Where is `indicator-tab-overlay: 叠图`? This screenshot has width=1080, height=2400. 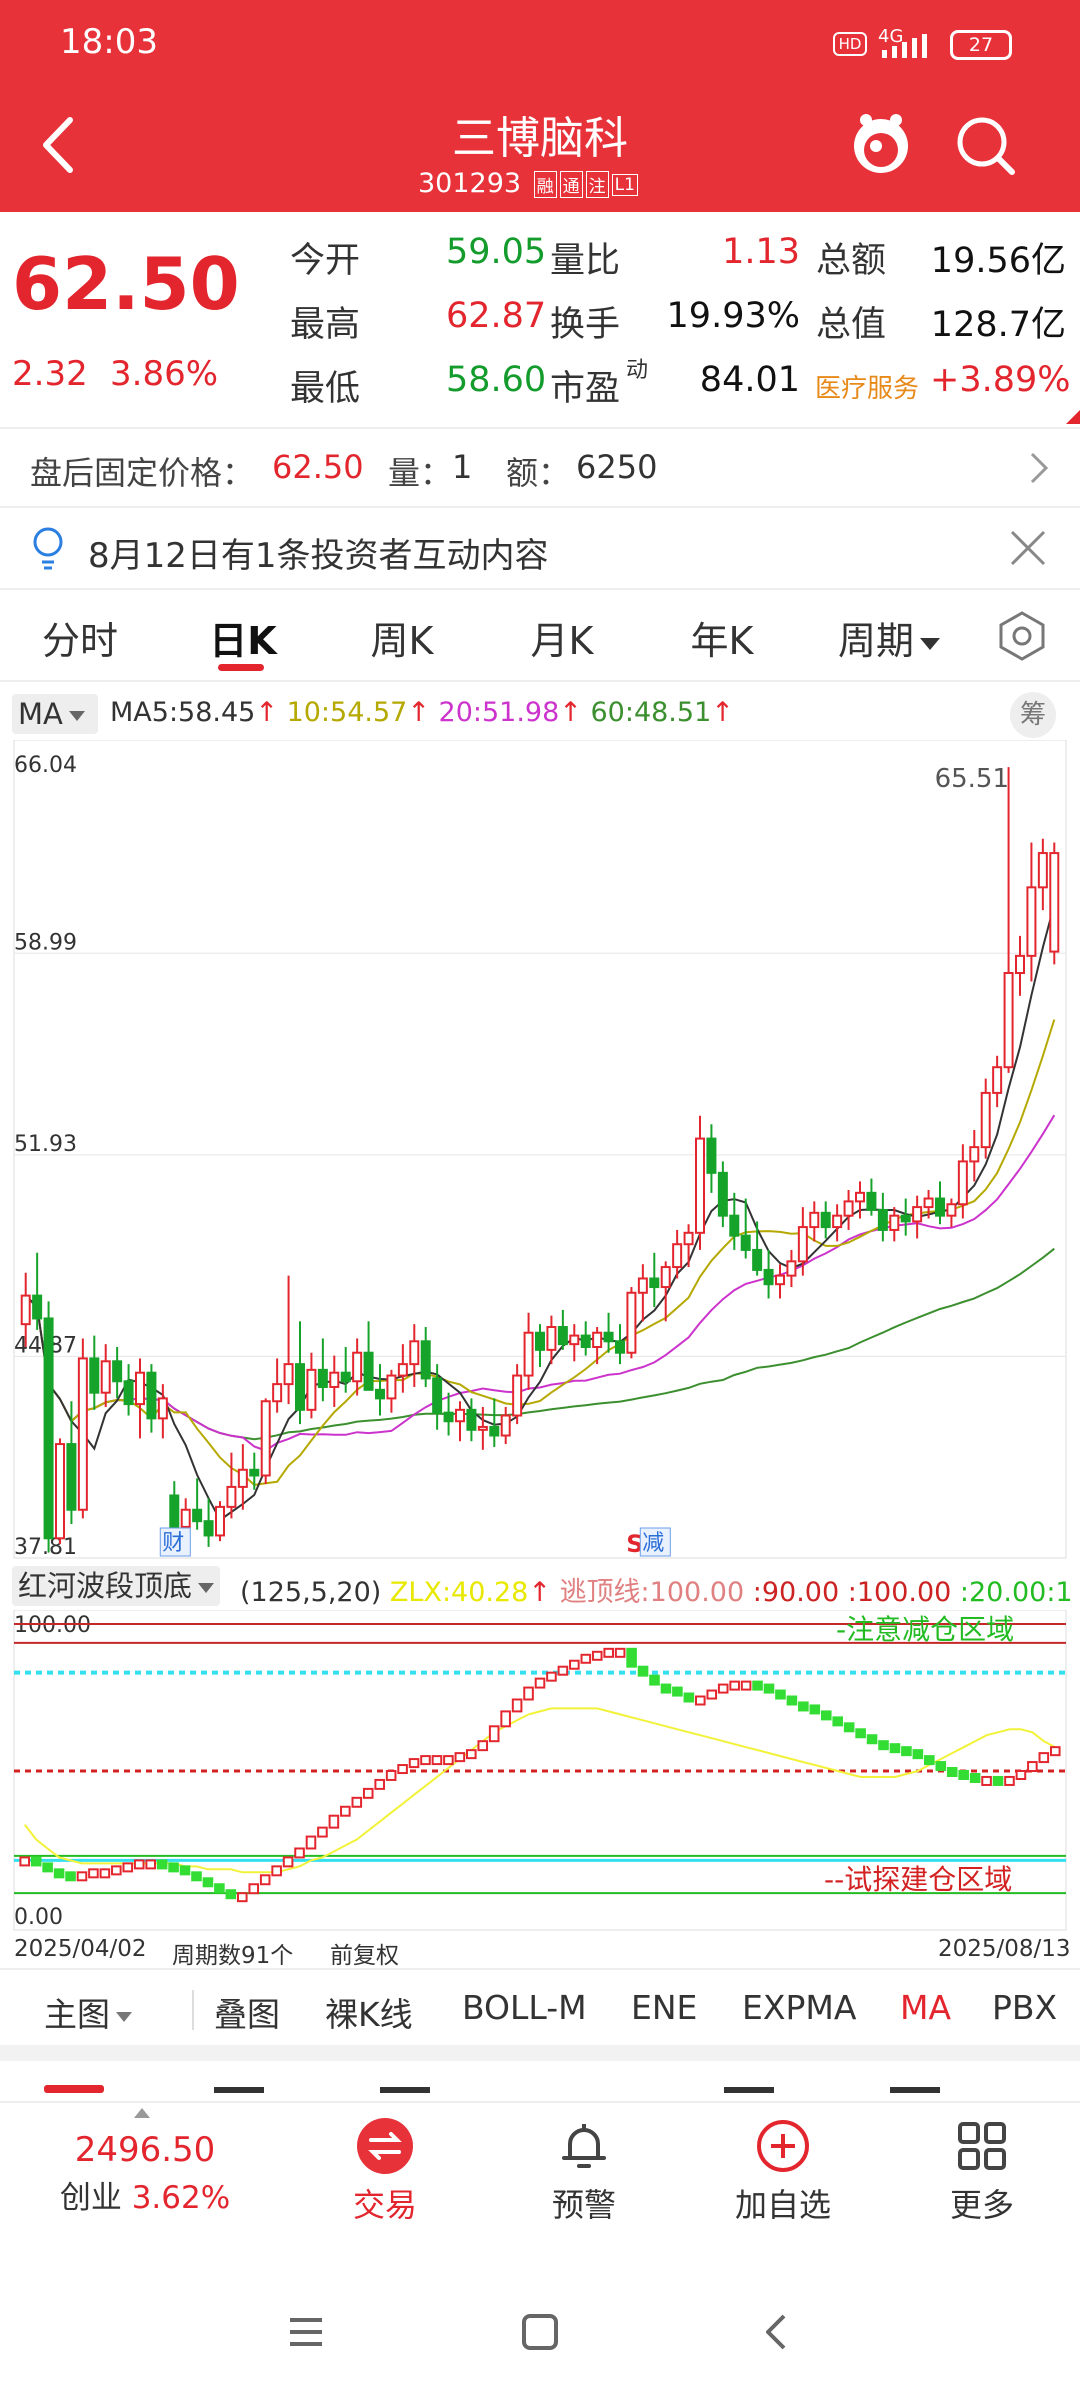
indicator-tab-overlay: 叠图 is located at coordinates (247, 2012).